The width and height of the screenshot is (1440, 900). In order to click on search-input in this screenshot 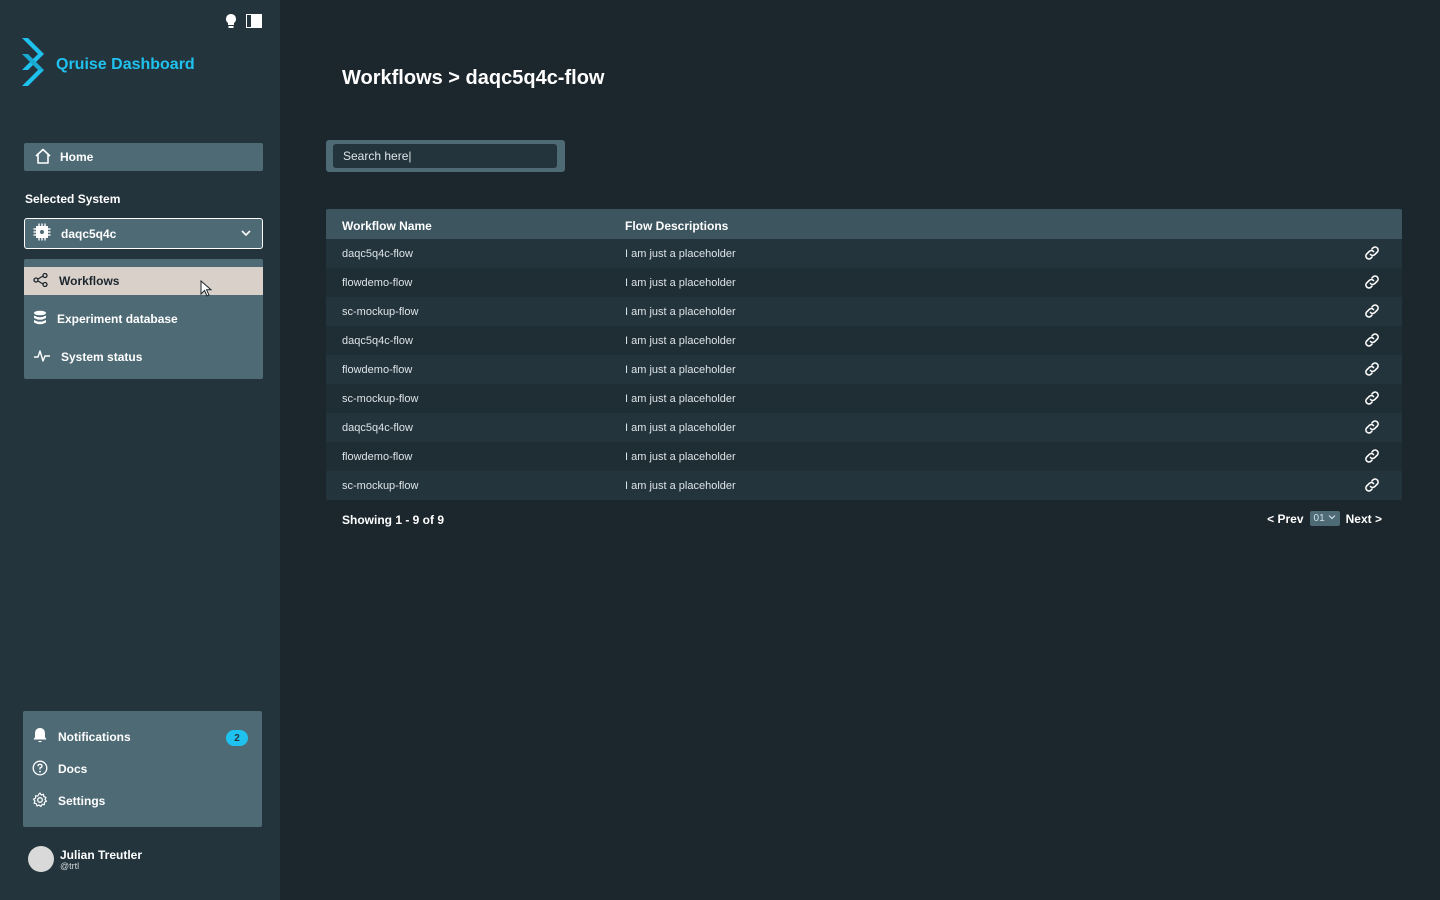, I will do `click(445, 156)`.